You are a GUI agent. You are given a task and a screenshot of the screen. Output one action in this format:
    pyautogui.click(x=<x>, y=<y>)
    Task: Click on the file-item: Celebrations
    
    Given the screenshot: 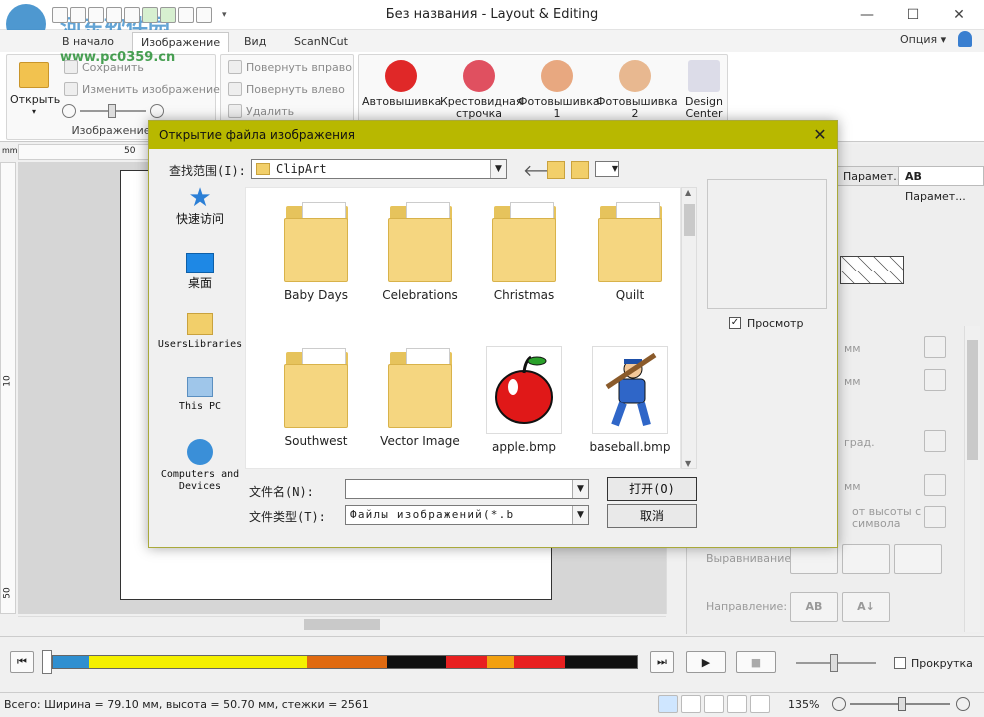 What is the action you would take?
    pyautogui.click(x=420, y=251)
    